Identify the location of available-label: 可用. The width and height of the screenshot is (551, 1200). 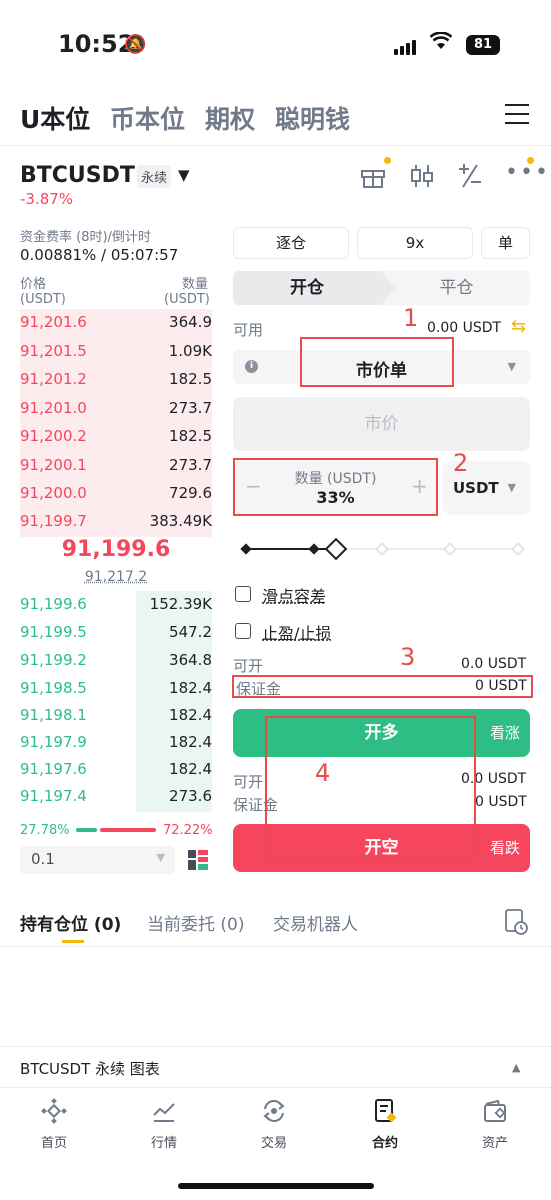
(248, 330).